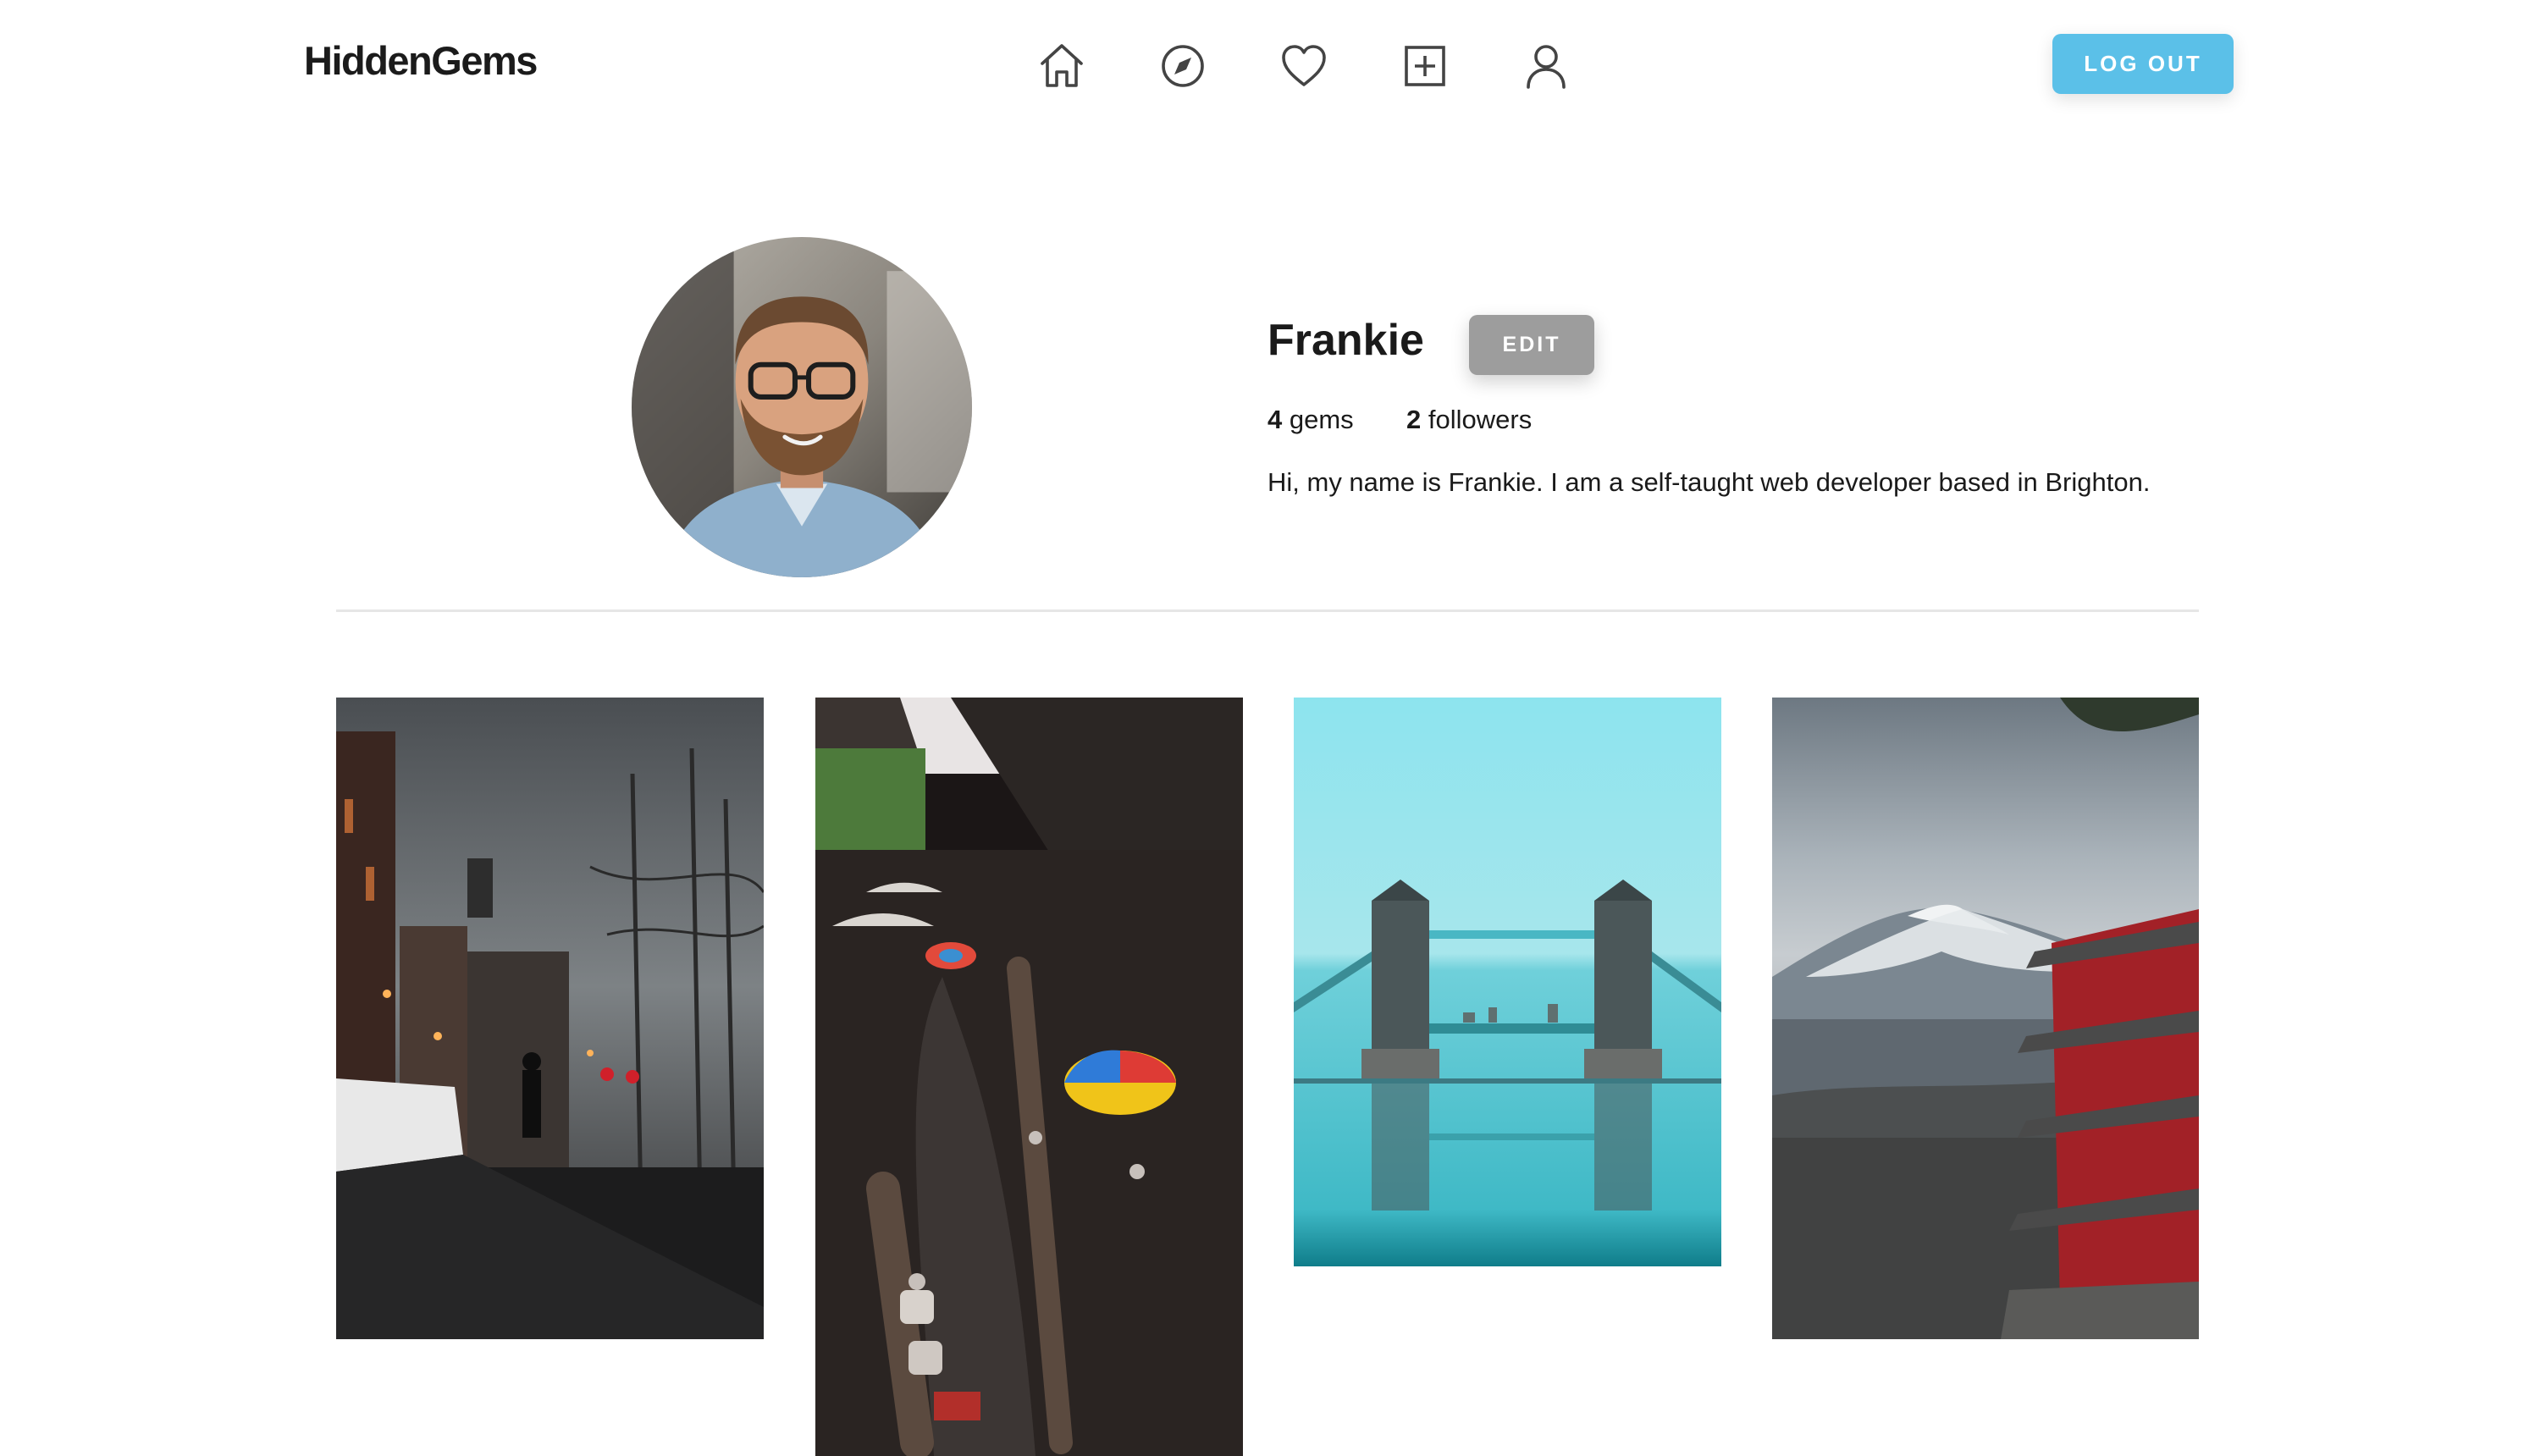  I want to click on gems-count: 4, so click(1275, 419).